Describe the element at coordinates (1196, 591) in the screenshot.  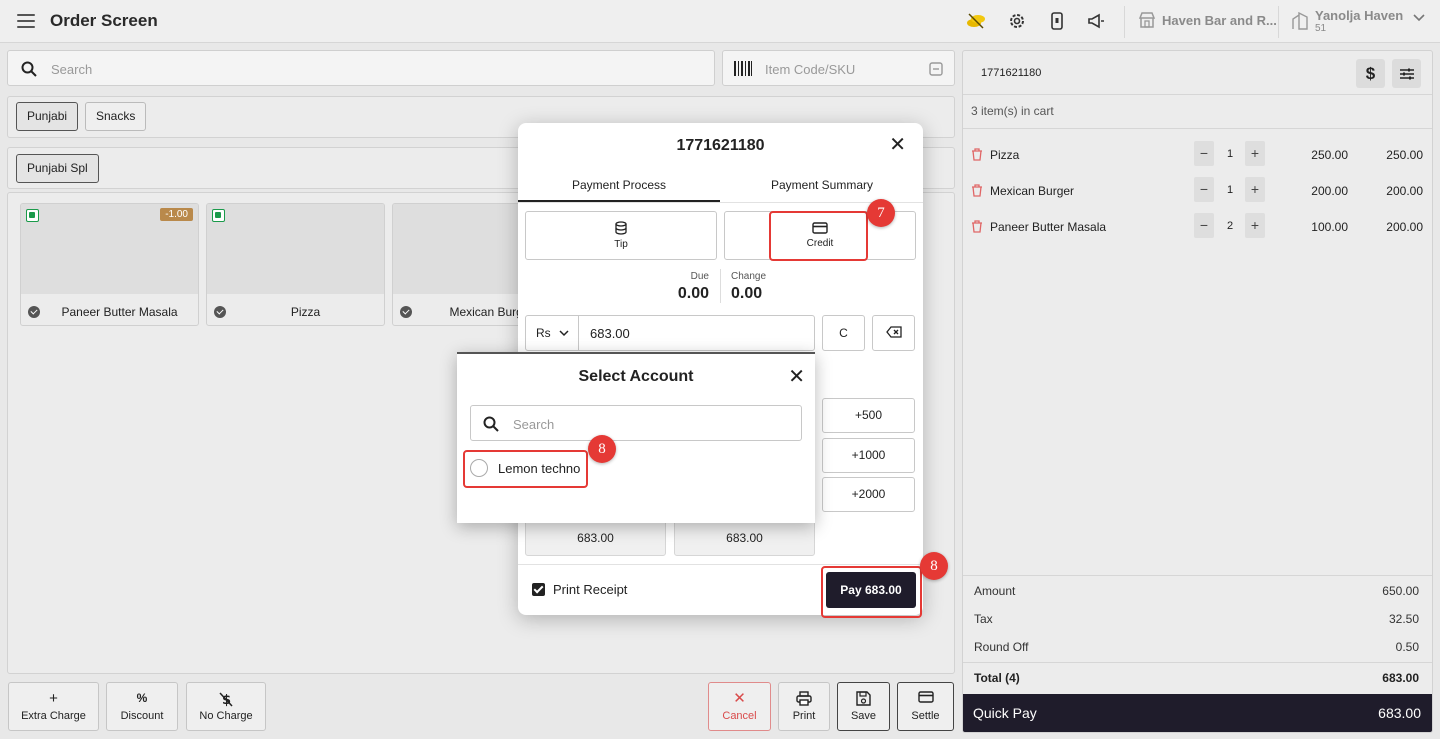
I see `summary-amount: Amount 650.00` at that location.